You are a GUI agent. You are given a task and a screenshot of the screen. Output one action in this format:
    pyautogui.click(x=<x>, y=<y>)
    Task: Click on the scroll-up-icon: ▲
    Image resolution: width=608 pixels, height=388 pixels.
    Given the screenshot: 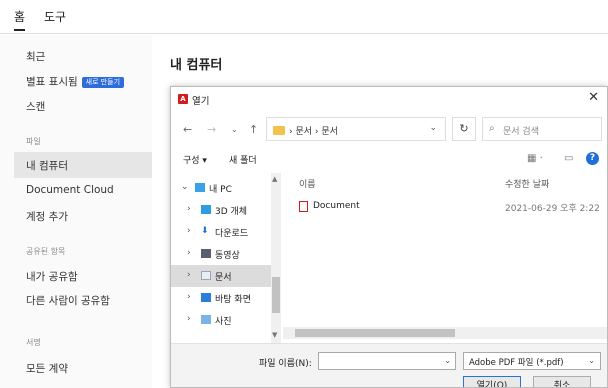 What is the action you would take?
    pyautogui.click(x=274, y=179)
    